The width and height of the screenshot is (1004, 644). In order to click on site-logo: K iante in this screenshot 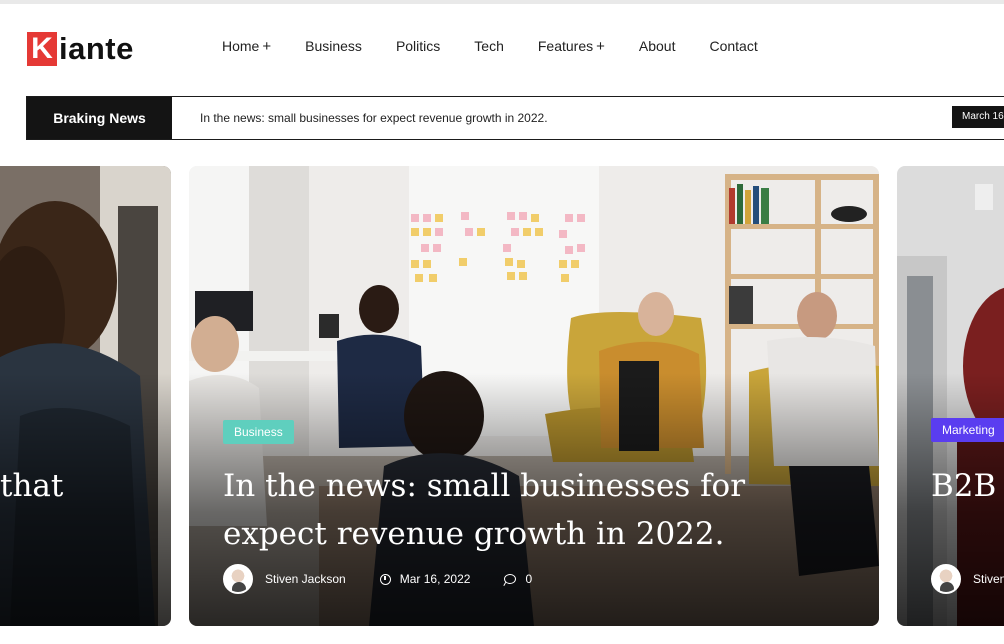, I will do `click(80, 49)`.